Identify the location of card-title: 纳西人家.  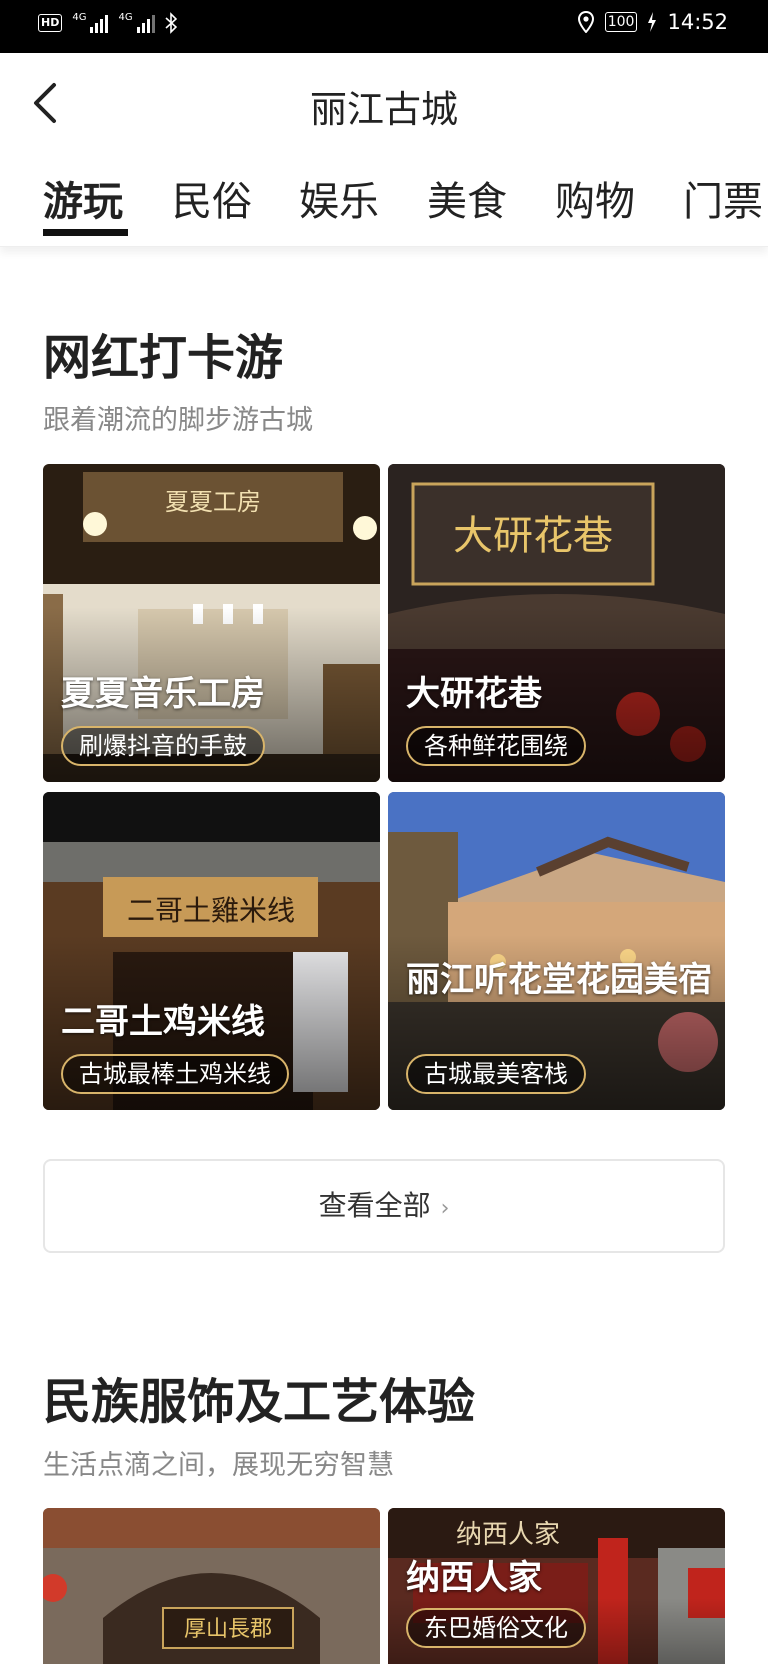
(474, 1578).